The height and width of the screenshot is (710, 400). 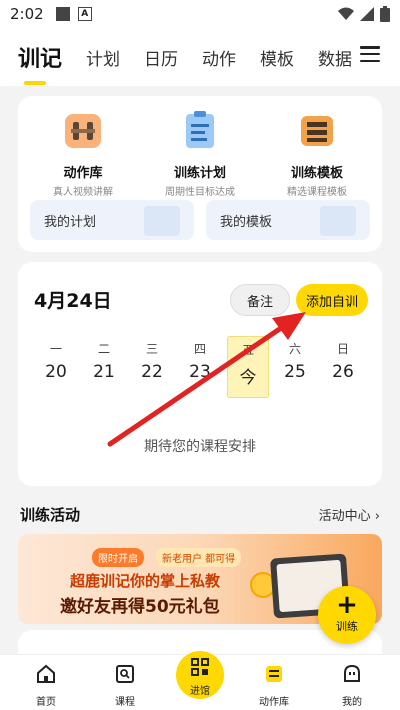 What do you see at coordinates (200, 14) in the screenshot?
I see `status-bar: 2:02 A` at bounding box center [200, 14].